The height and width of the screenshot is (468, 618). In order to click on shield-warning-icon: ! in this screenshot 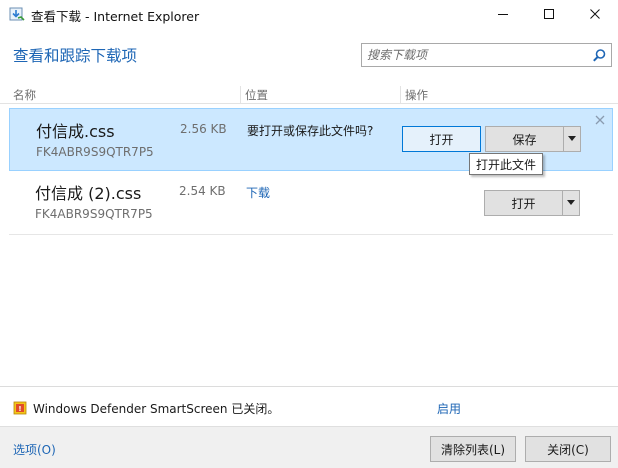, I will do `click(20, 408)`.